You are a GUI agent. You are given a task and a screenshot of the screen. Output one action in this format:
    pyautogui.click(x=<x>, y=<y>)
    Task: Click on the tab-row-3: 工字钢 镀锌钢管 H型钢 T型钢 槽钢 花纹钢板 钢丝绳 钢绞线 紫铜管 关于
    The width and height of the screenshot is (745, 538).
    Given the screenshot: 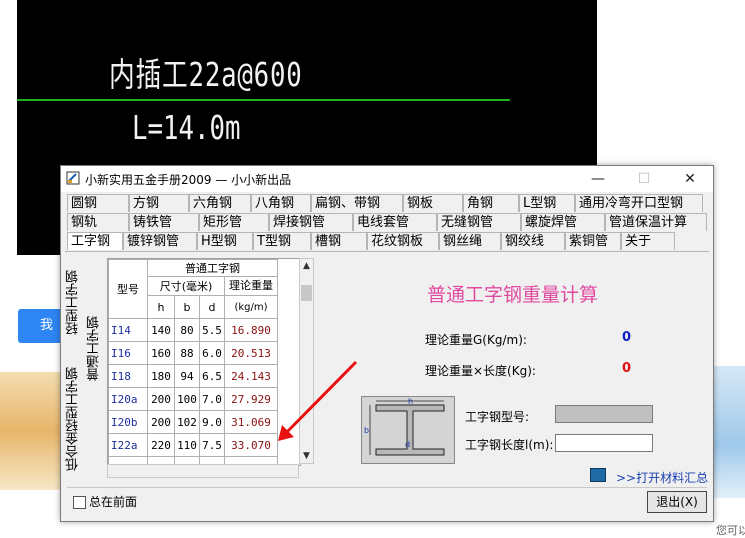 What is the action you would take?
    pyautogui.click(x=371, y=241)
    